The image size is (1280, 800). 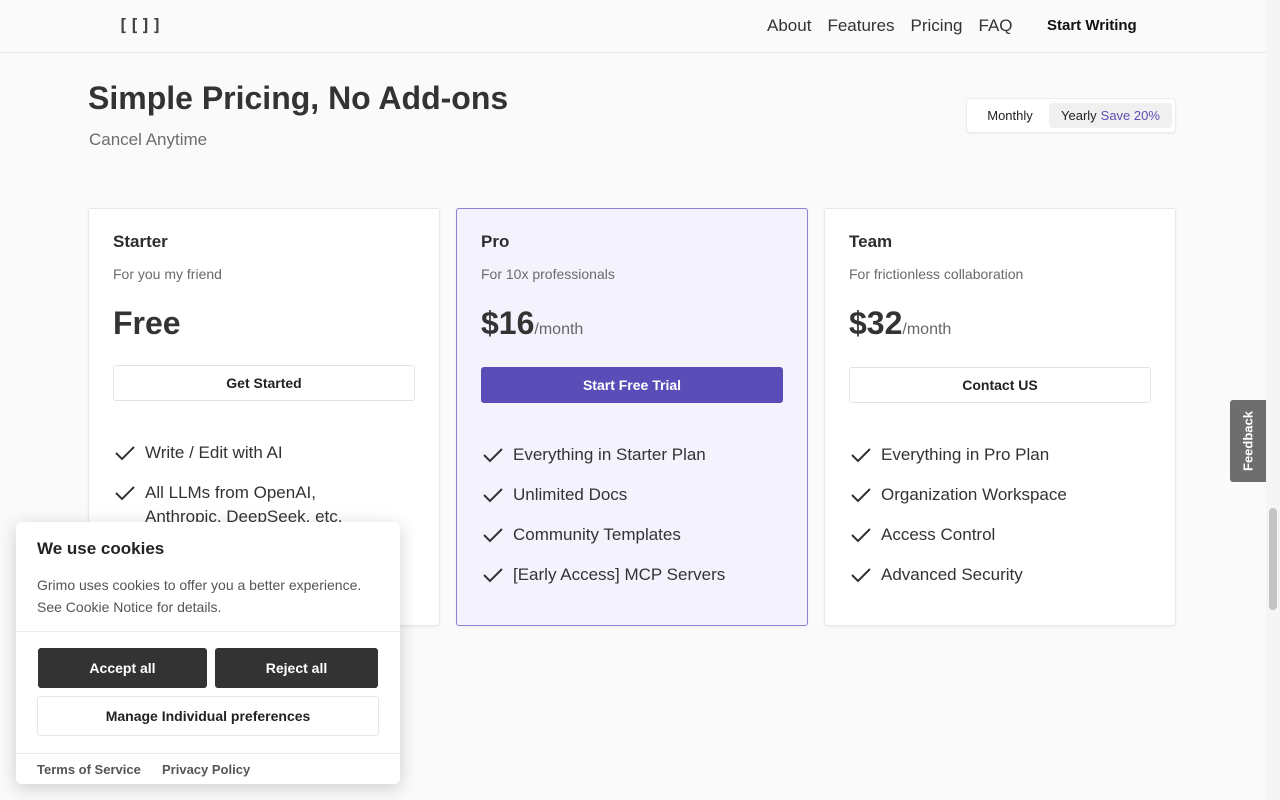 I want to click on feature-item: Unlimited Docs, so click(x=621, y=495).